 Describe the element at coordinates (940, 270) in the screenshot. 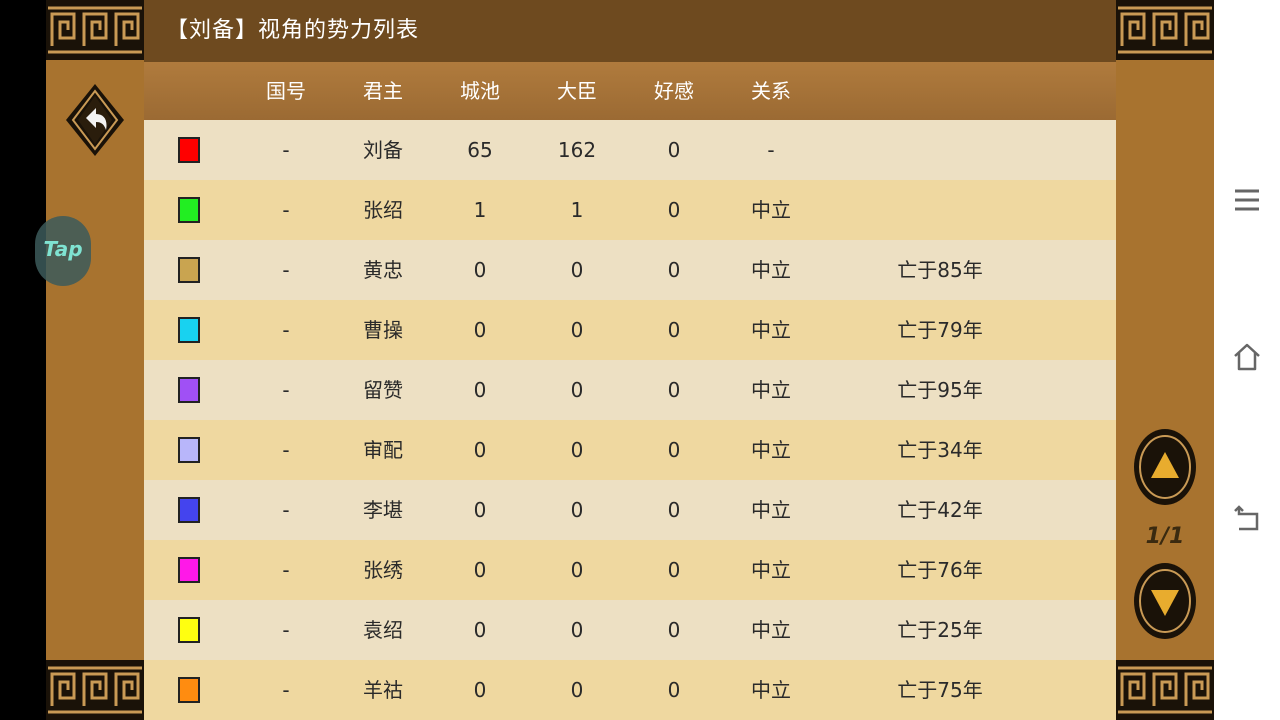

I see `cell-status: 亡于85年` at that location.